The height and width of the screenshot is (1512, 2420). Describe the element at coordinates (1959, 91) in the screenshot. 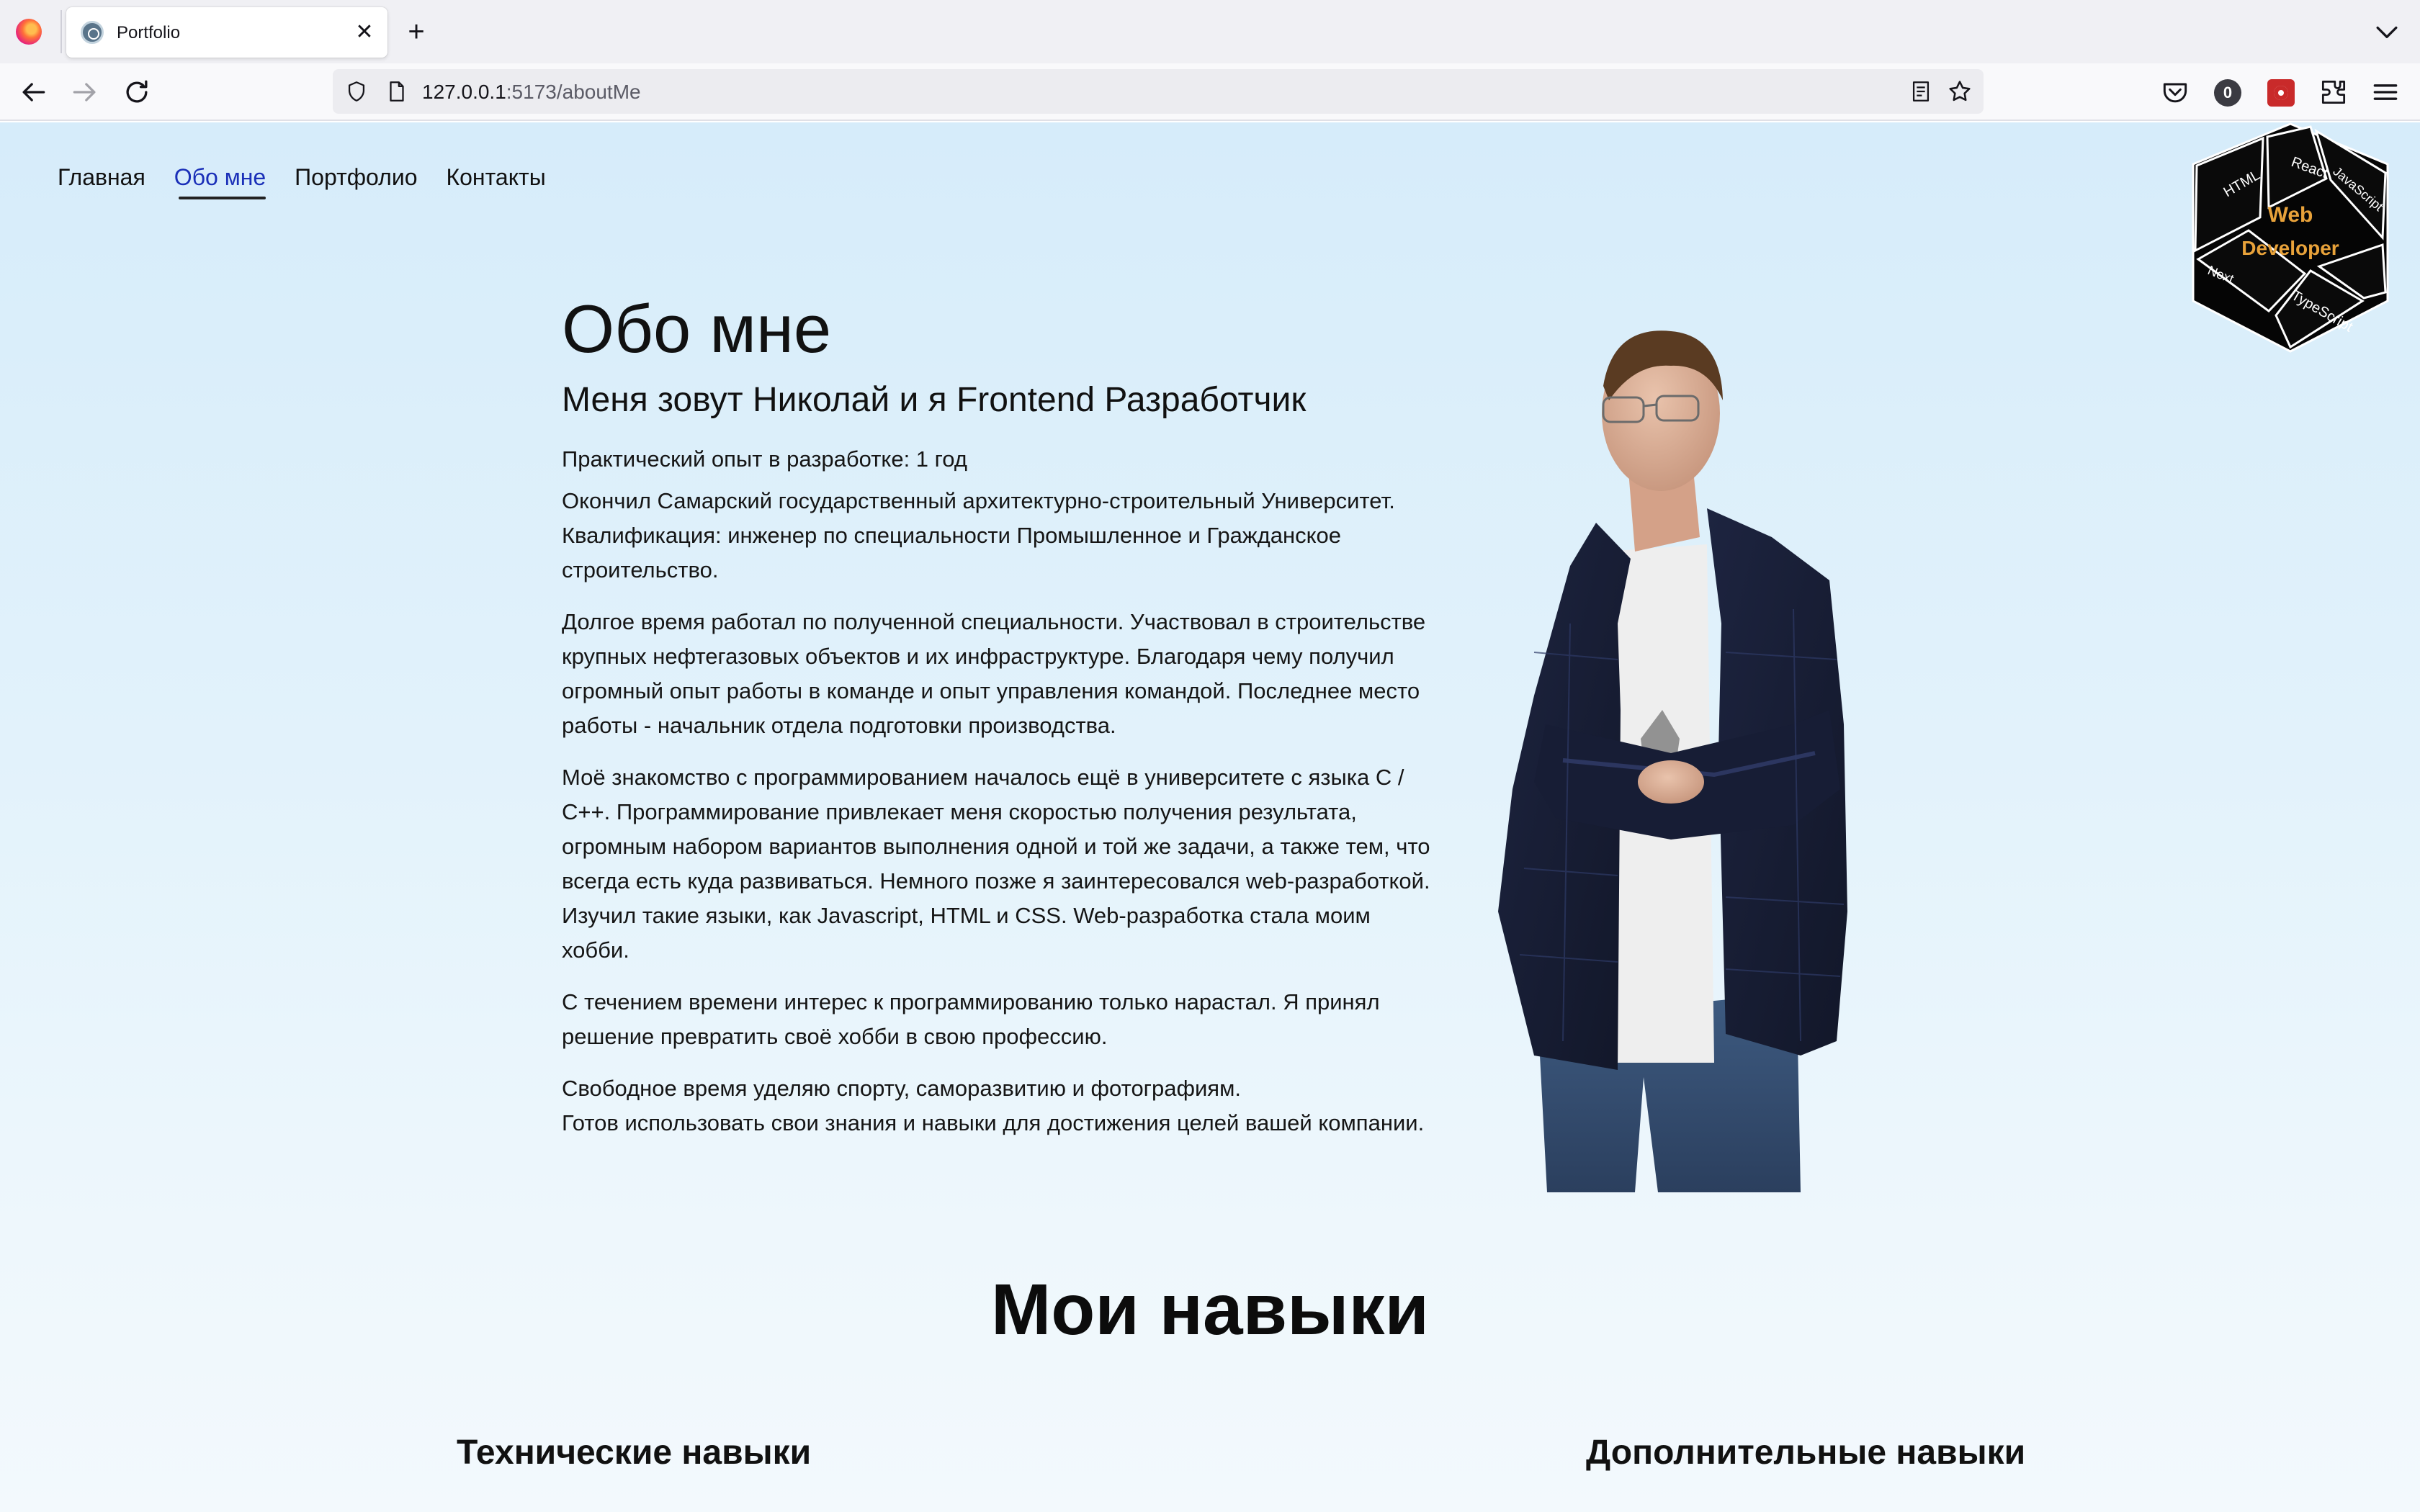

I see `star-icon` at that location.